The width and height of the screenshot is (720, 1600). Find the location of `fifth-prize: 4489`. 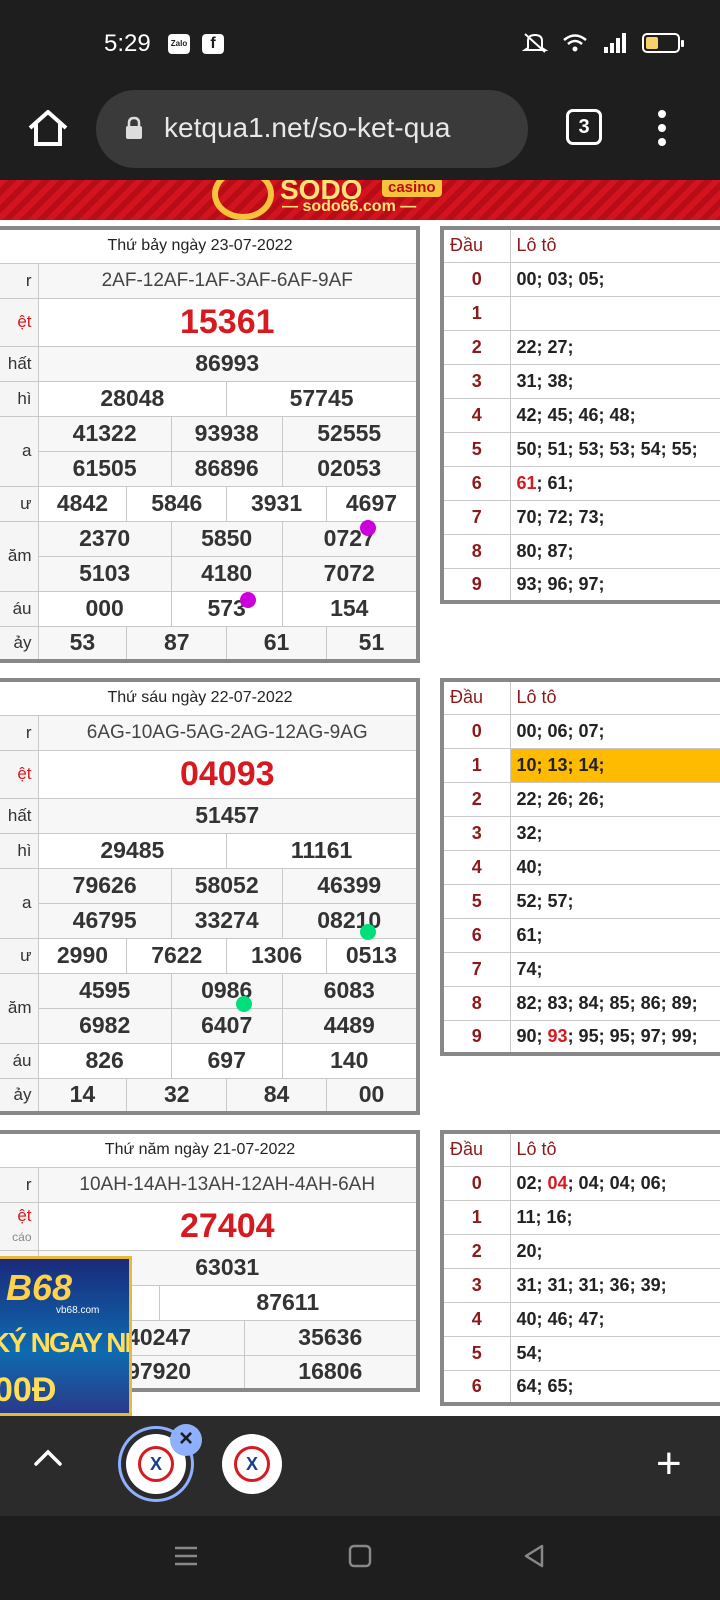

fifth-prize: 4489 is located at coordinates (350, 1025).